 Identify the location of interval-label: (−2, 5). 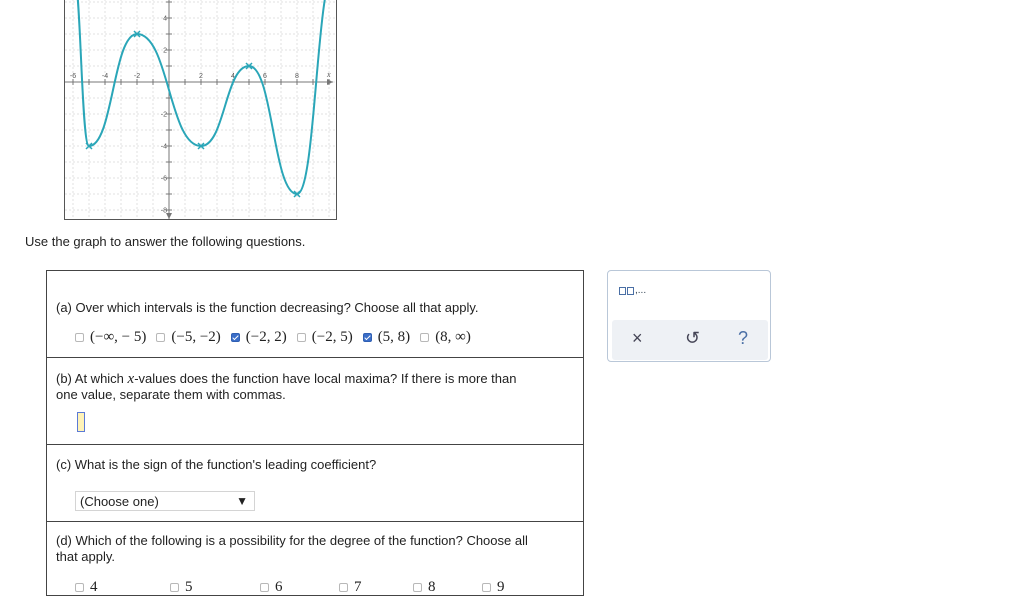
(332, 337).